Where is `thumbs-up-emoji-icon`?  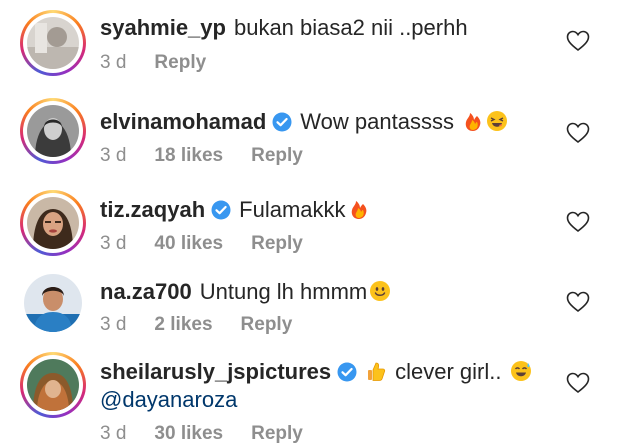
thumbs-up-emoji-icon is located at coordinates (376, 371).